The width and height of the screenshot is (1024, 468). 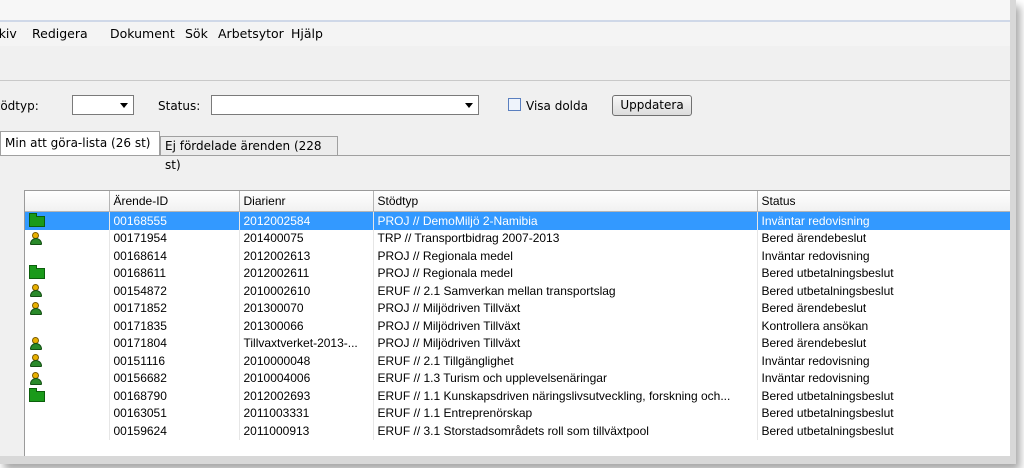 What do you see at coordinates (251, 33) in the screenshot?
I see `menu-arbetsytor: Arbetsytor` at bounding box center [251, 33].